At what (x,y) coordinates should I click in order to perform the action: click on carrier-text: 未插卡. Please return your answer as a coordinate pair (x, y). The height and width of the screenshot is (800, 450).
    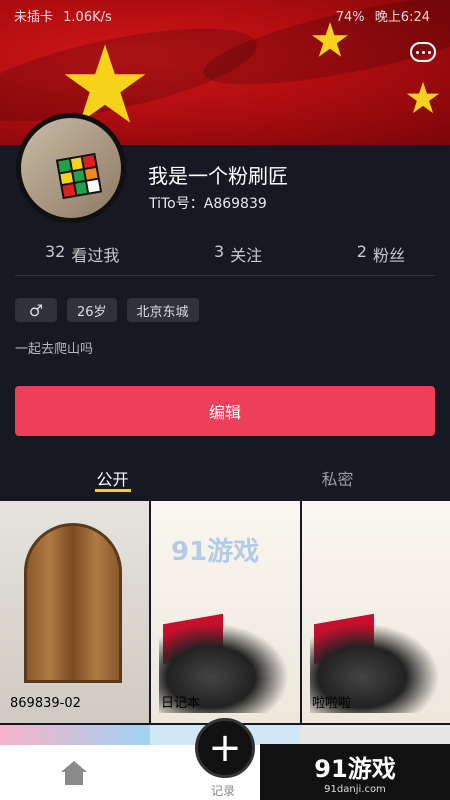
    Looking at the image, I should click on (34, 17).